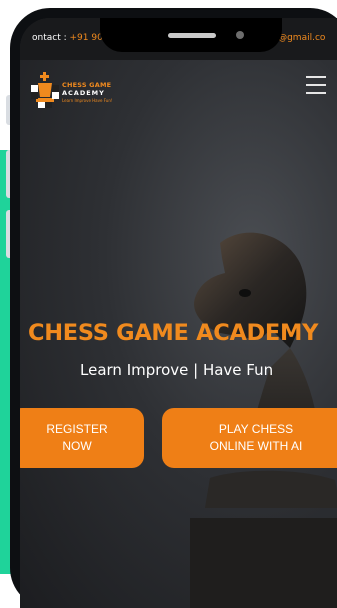 The width and height of the screenshot is (337, 608). Describe the element at coordinates (86, 38) in the screenshot. I see `contact-phone-number: +91 90` at that location.